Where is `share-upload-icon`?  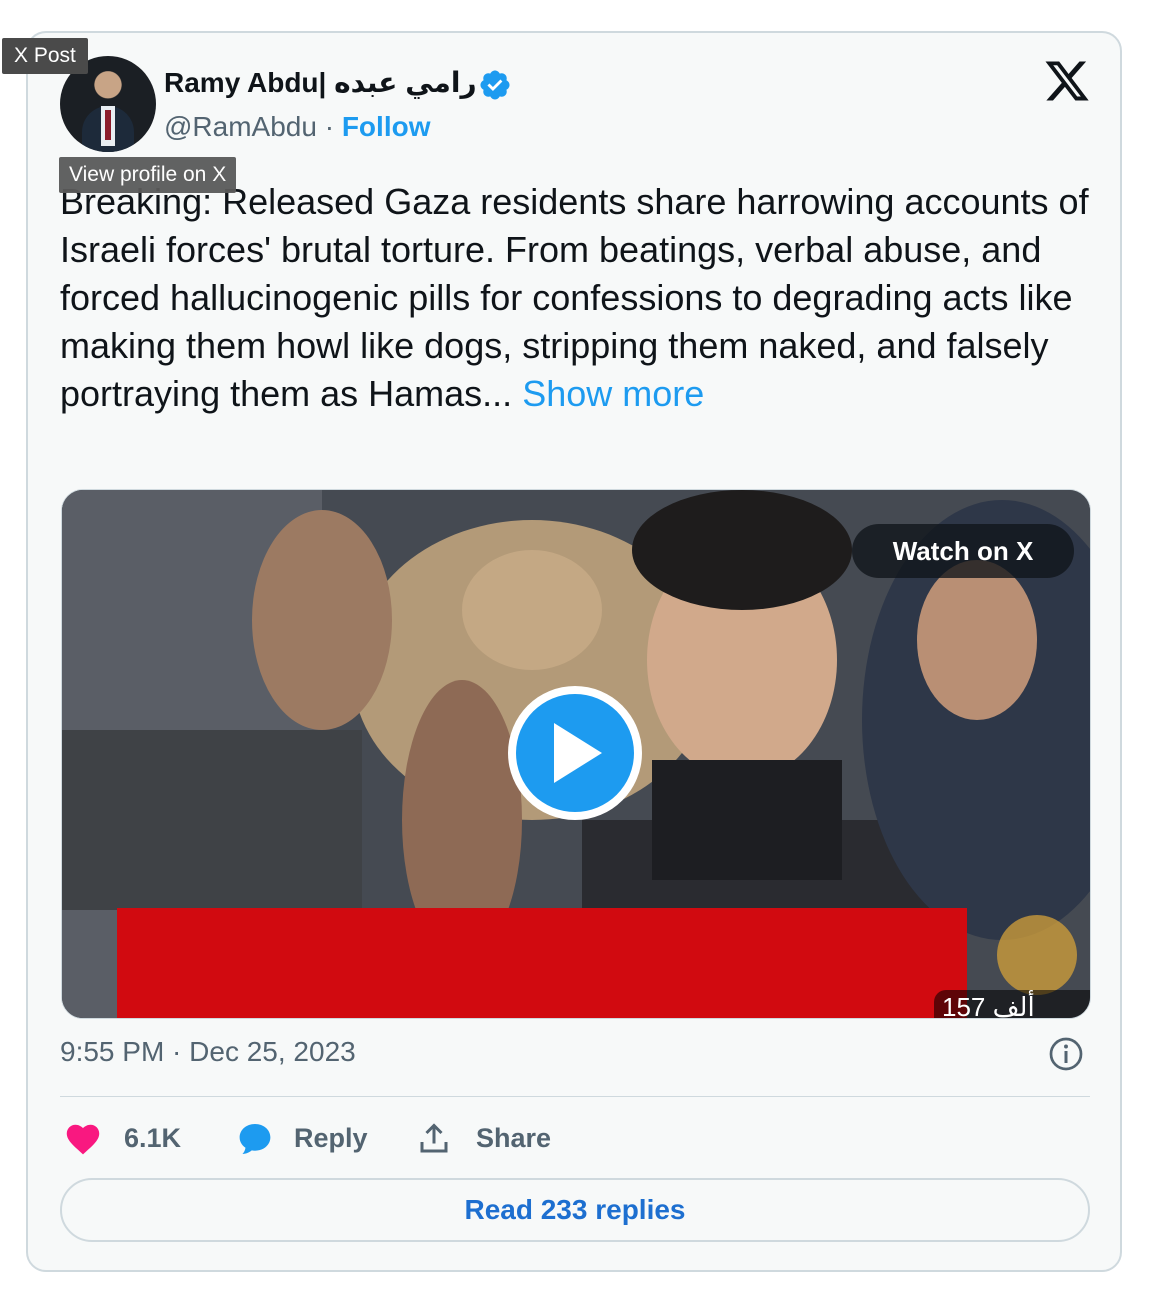
share-upload-icon is located at coordinates (434, 1138).